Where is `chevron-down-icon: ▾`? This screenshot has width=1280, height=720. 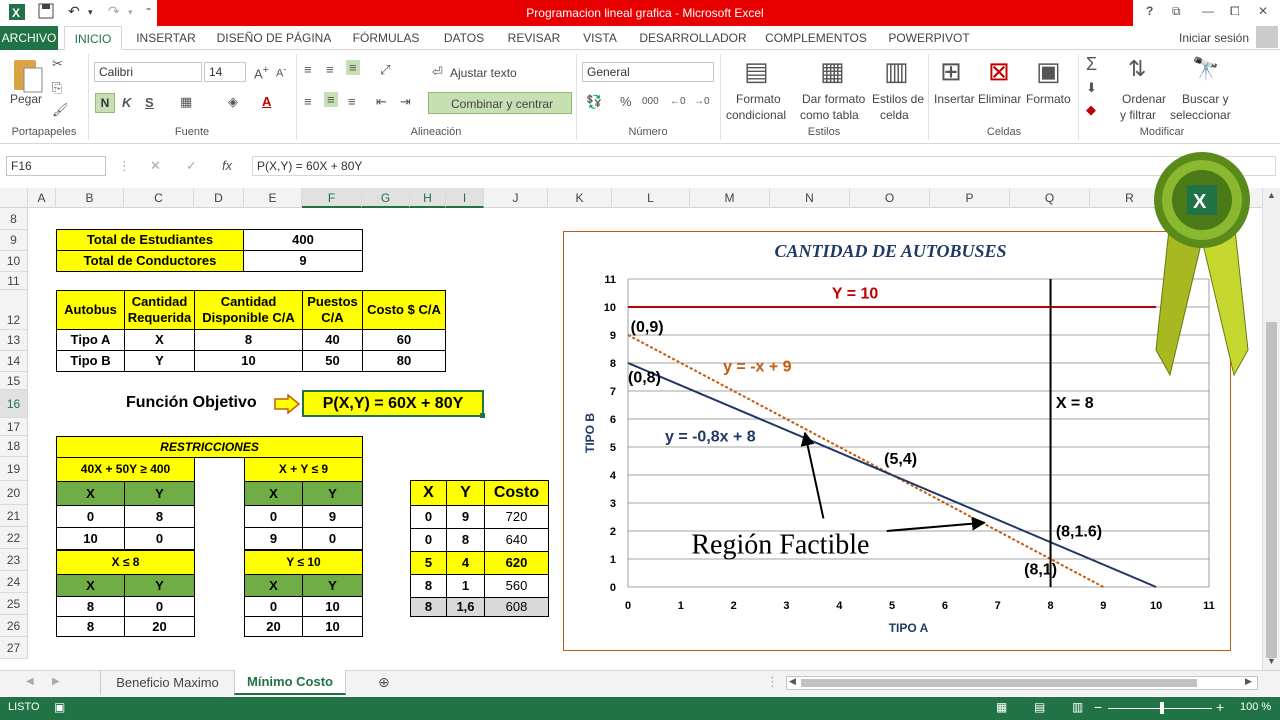 chevron-down-icon: ▾ is located at coordinates (130, 12).